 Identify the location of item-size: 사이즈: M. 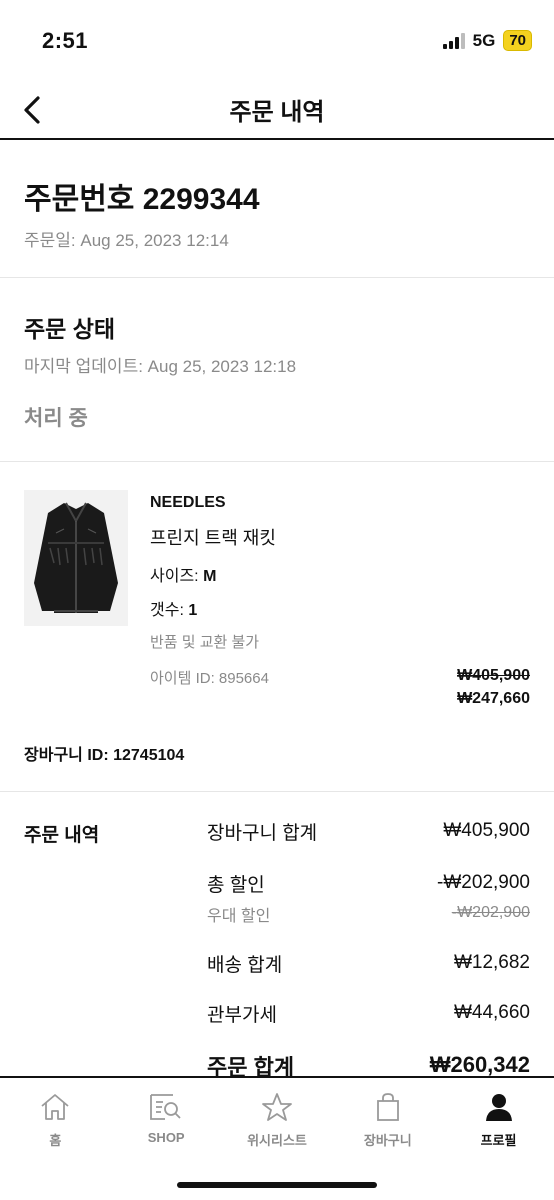
(183, 574).